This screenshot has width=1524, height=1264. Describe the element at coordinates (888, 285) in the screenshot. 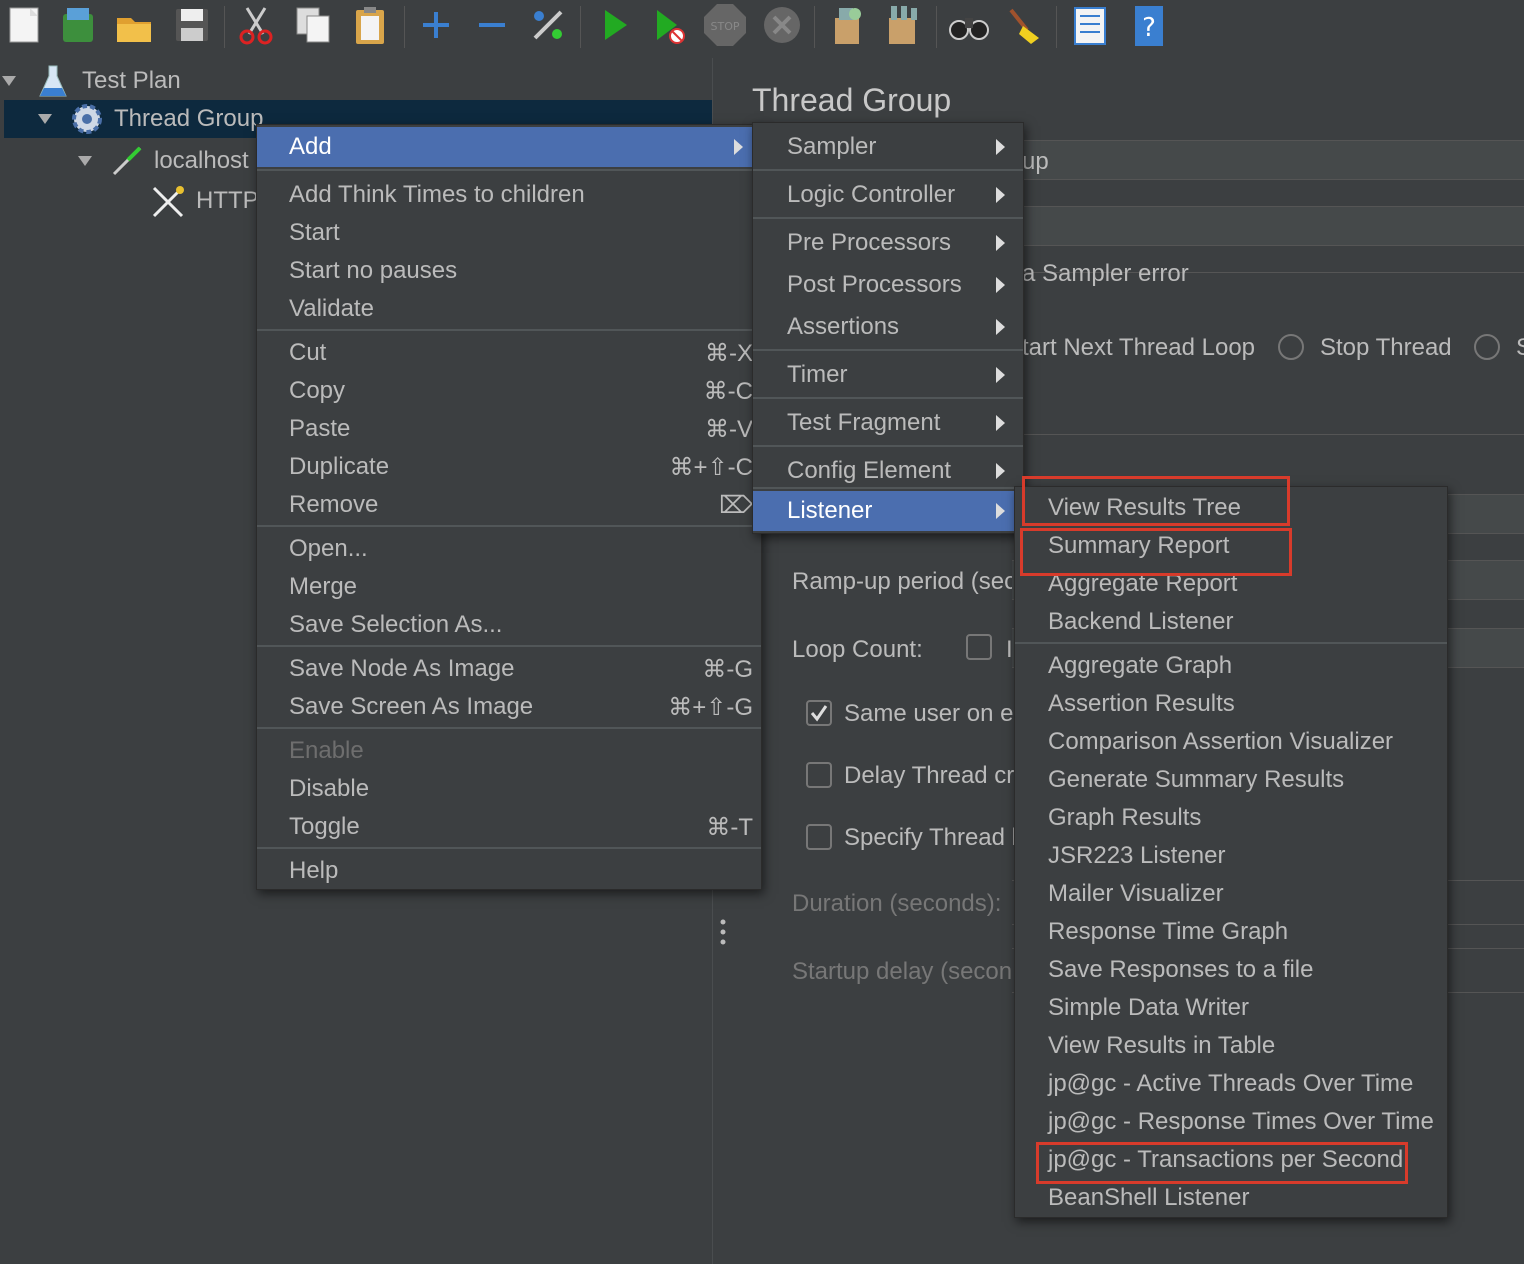

I see `add-submenu-item-post-processors: Post Processors` at that location.